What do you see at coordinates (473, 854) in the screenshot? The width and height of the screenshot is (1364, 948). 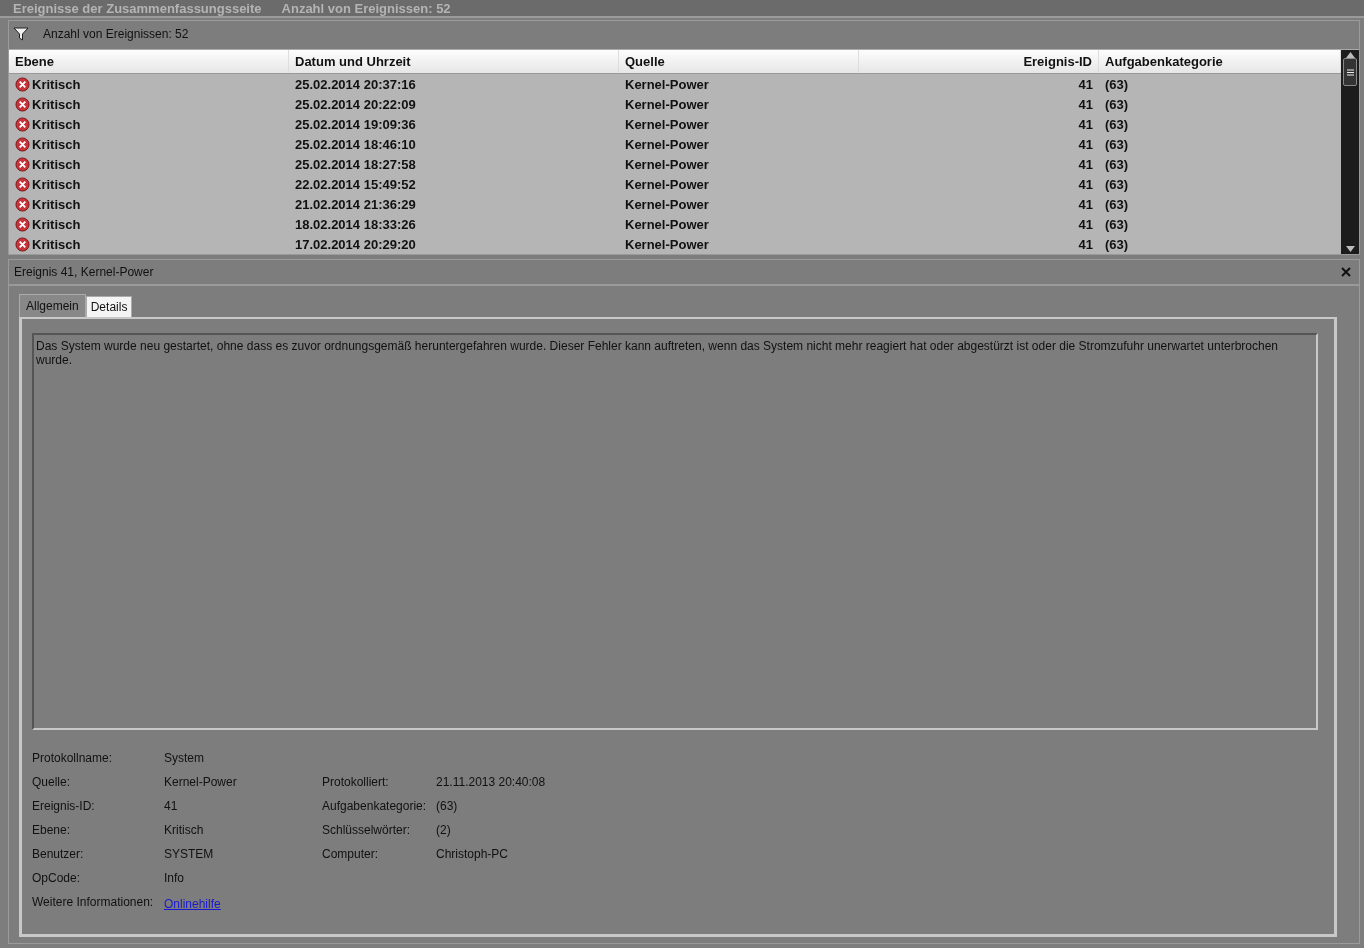 I see `field-value: Christoph-PC` at bounding box center [473, 854].